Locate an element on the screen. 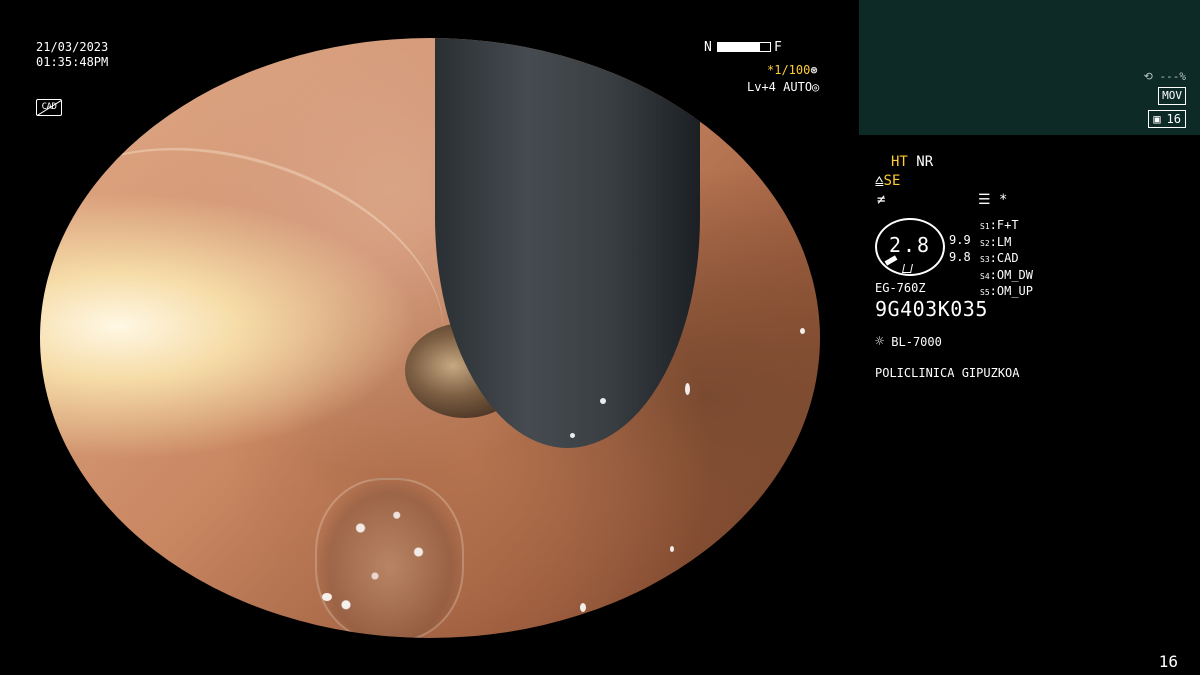 The height and width of the screenshot is (675, 1200). structure-enhancement: ⩠SE is located at coordinates (887, 181).